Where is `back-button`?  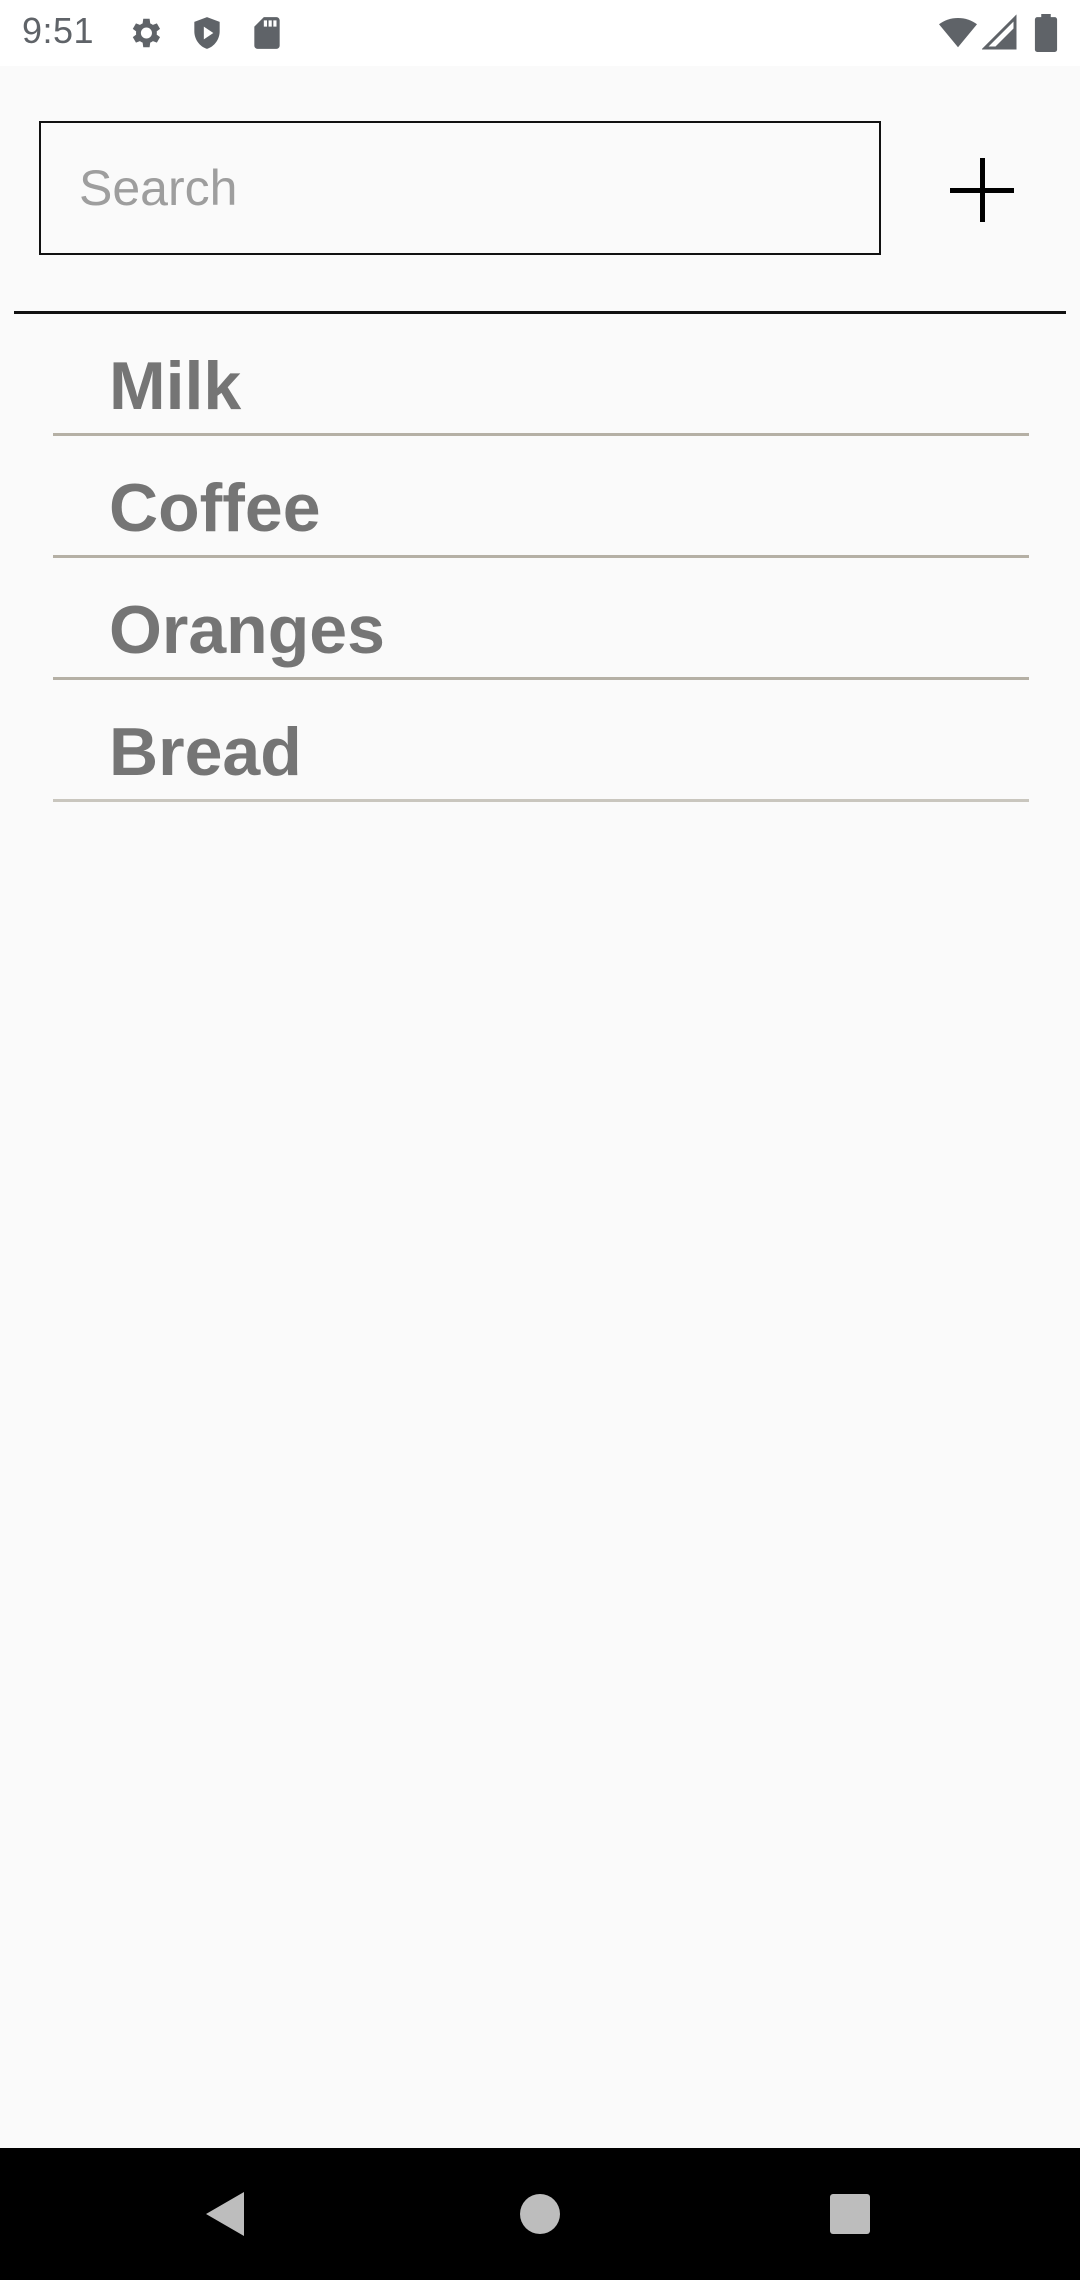
back-button is located at coordinates (226, 2214).